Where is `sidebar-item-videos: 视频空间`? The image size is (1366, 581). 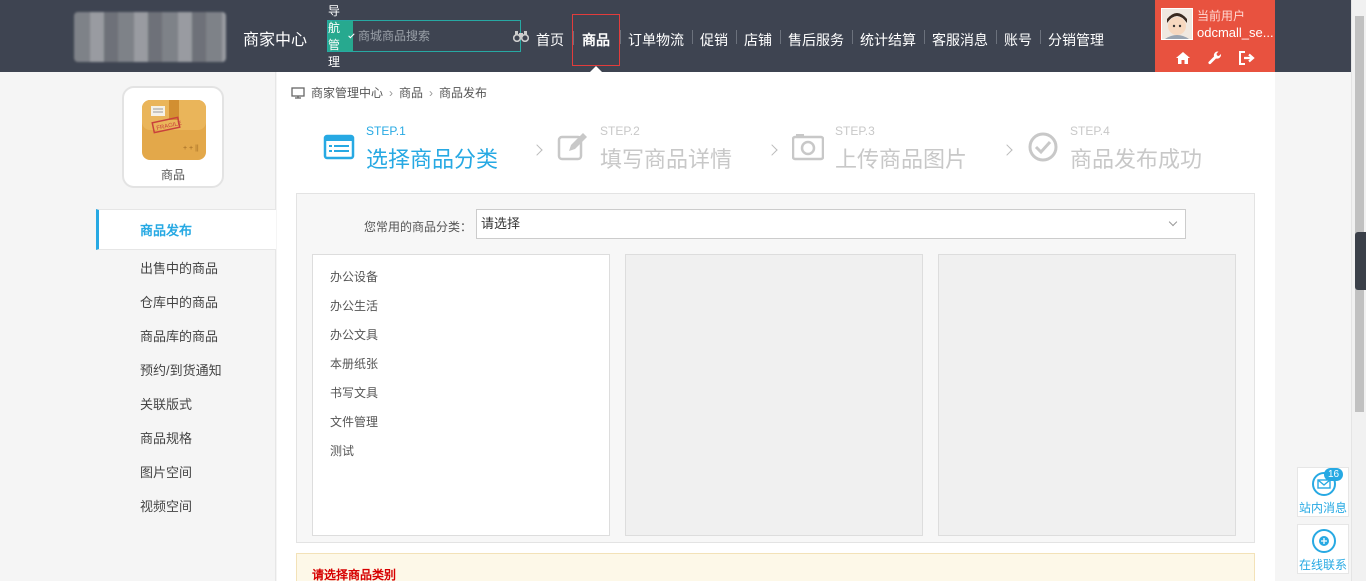
sidebar-item-videos: 视频空间 is located at coordinates (186, 507).